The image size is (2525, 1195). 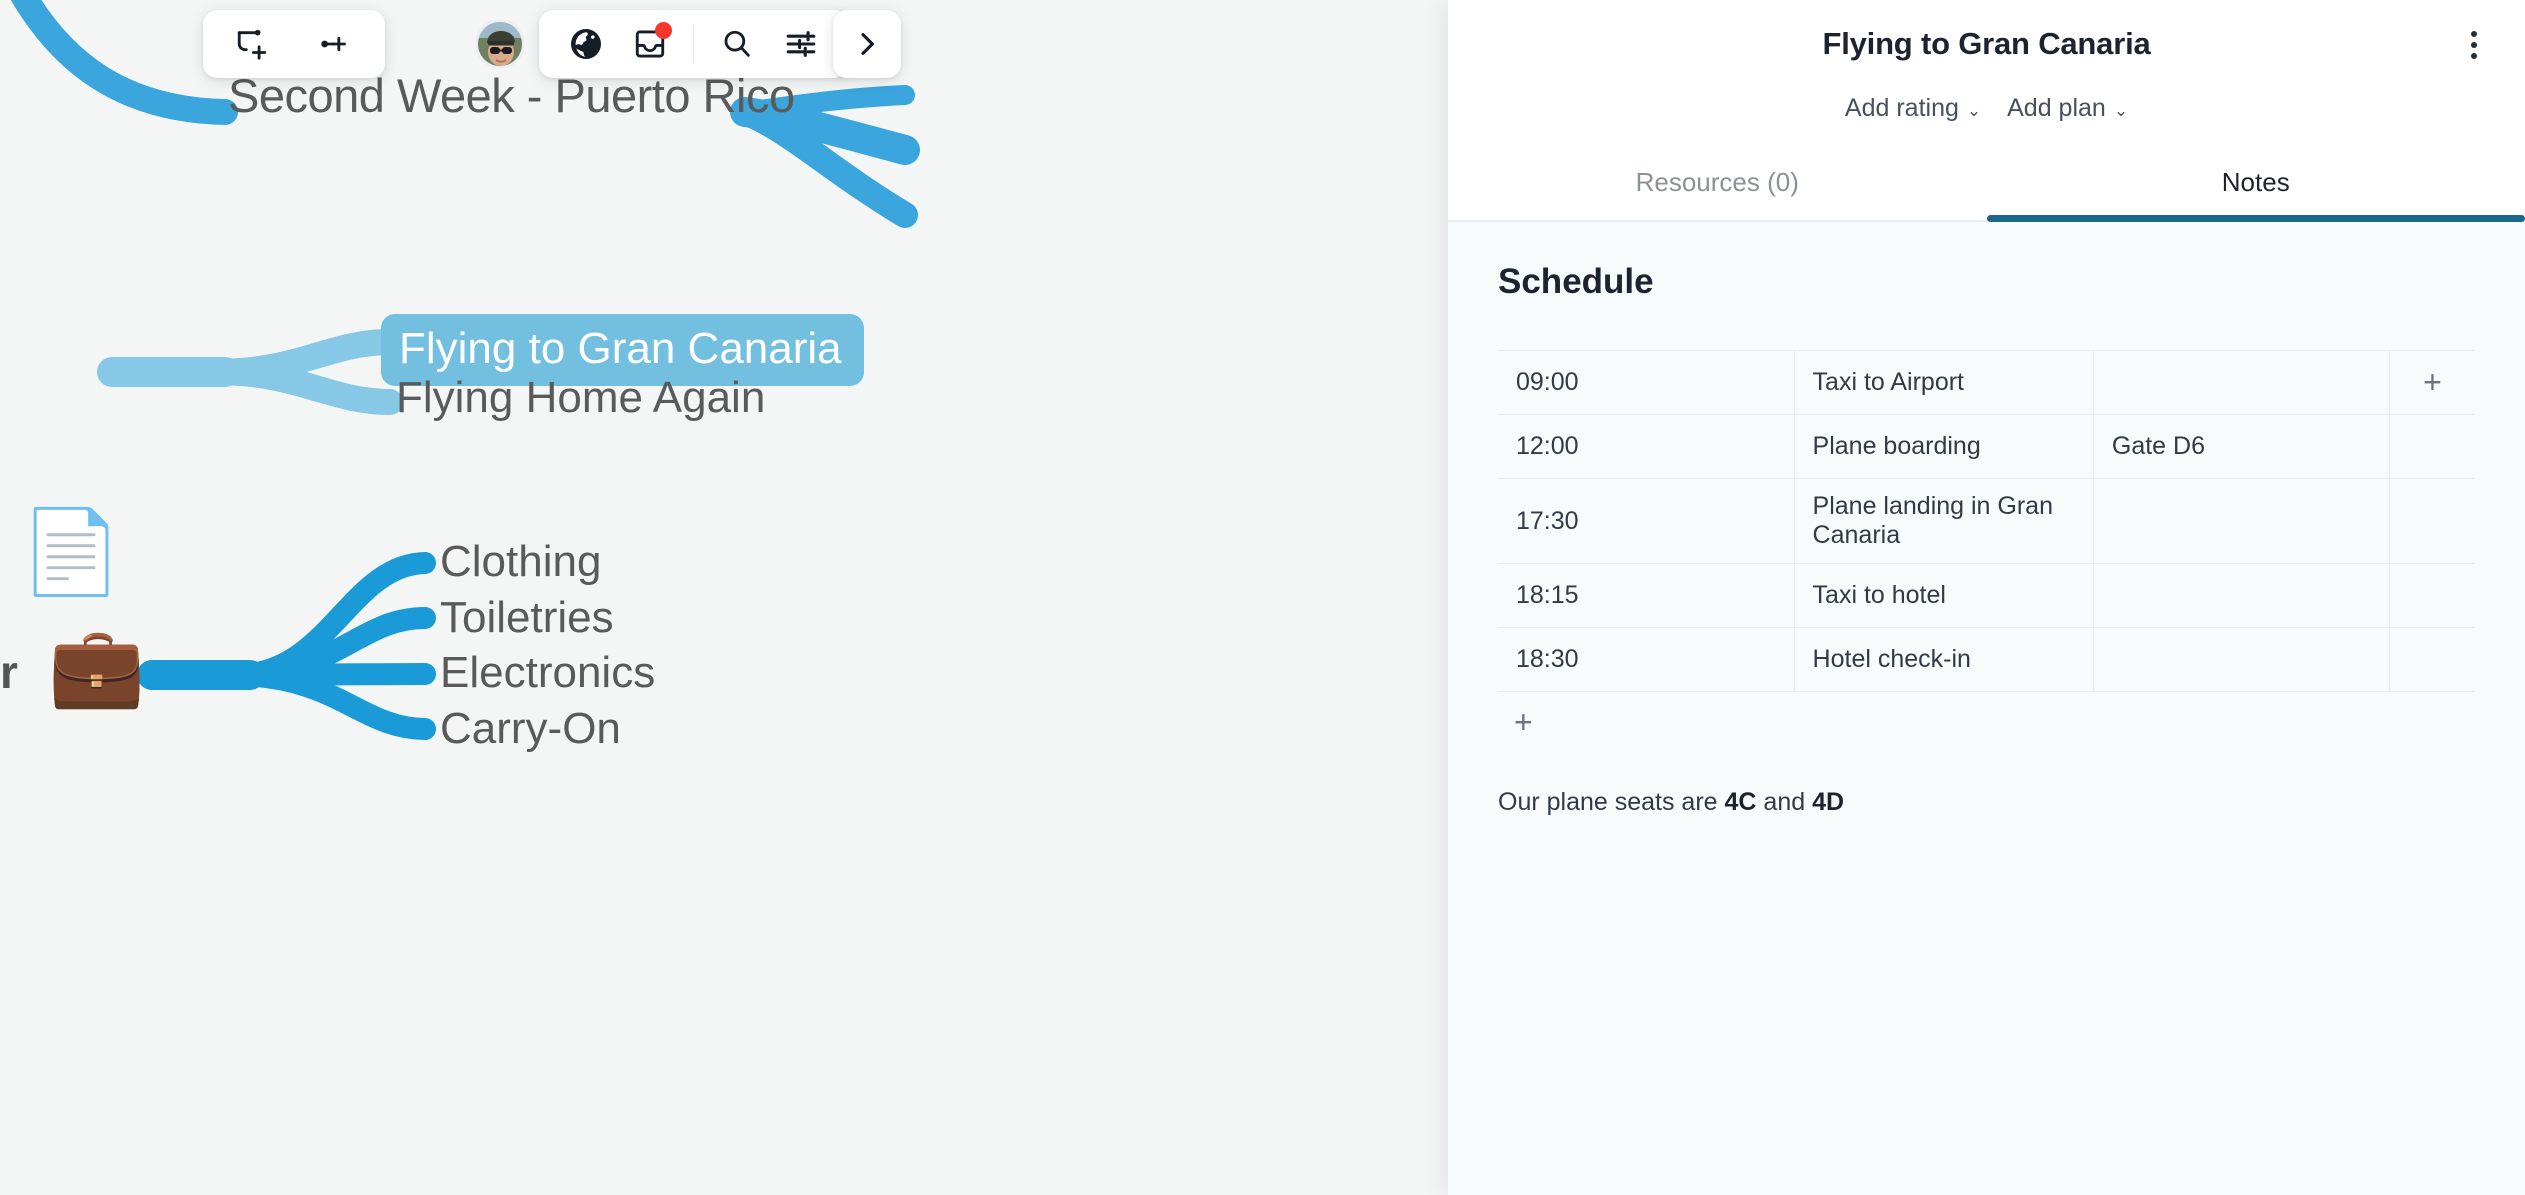 What do you see at coordinates (1828, 802) in the screenshot?
I see `seat-2: 4D` at bounding box center [1828, 802].